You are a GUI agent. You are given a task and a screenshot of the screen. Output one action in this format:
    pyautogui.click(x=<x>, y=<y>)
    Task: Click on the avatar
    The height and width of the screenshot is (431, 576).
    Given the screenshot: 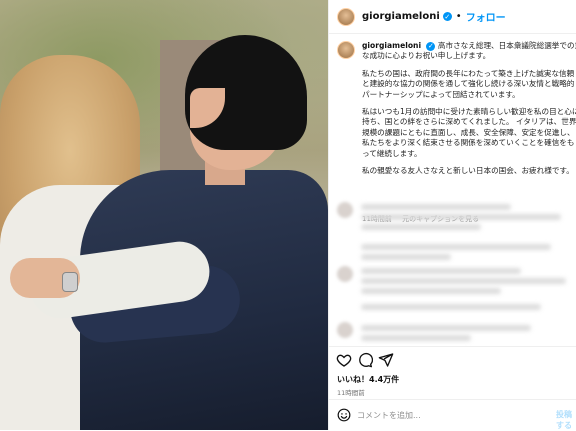 What is the action you would take?
    pyautogui.click(x=346, y=16)
    